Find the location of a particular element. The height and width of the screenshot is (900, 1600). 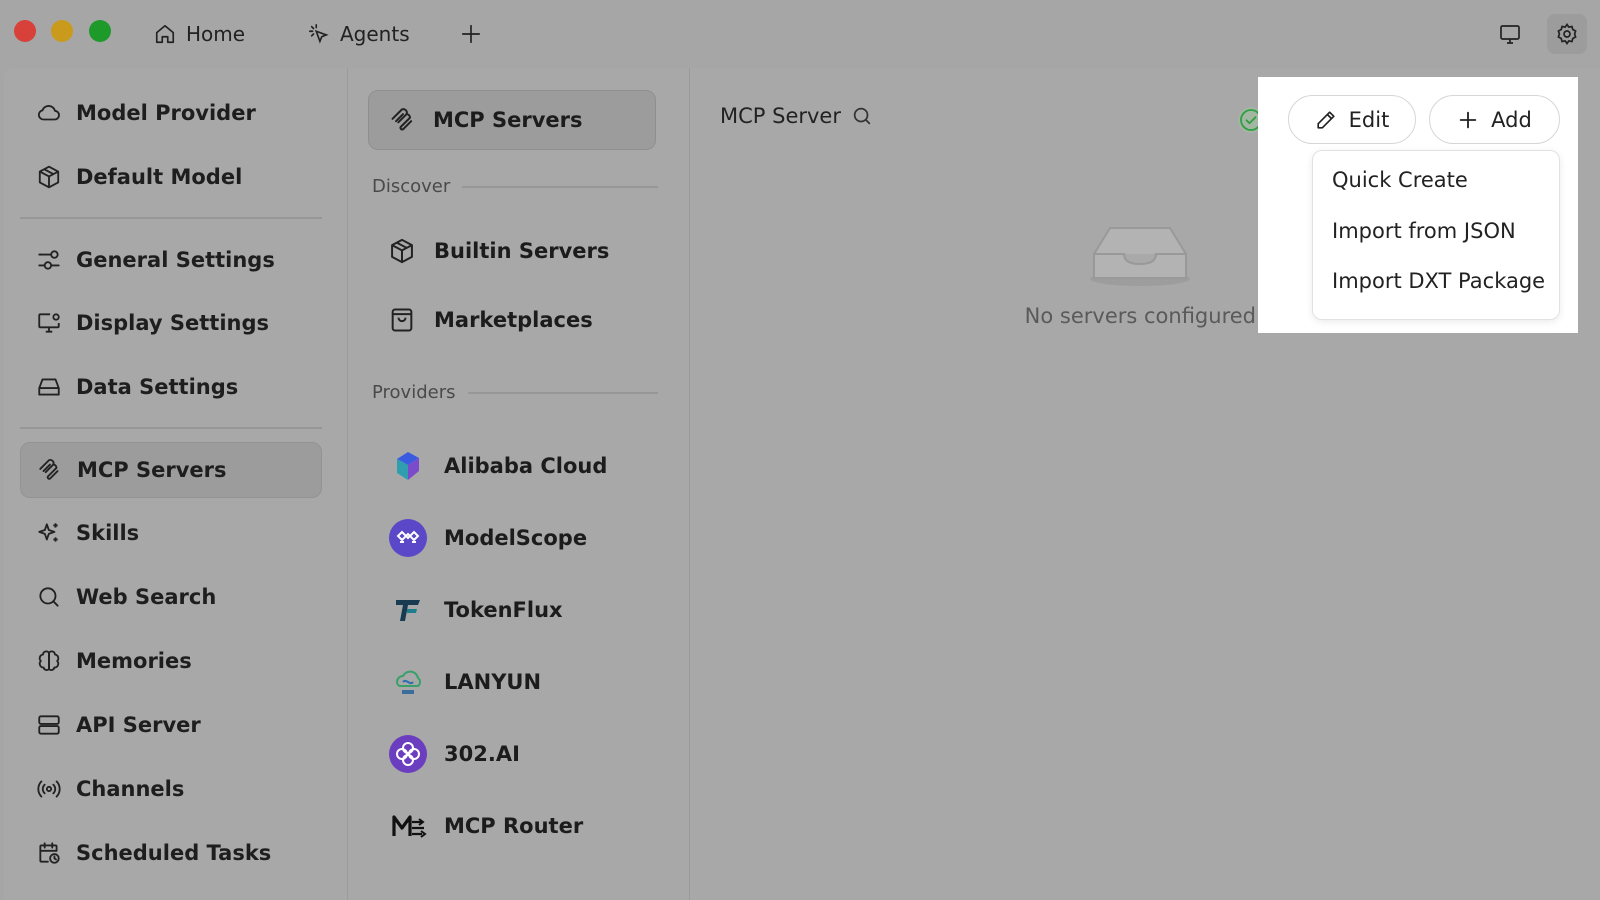

provider-item-alibaba-cloud: Alibaba Cloud is located at coordinates (497, 466).